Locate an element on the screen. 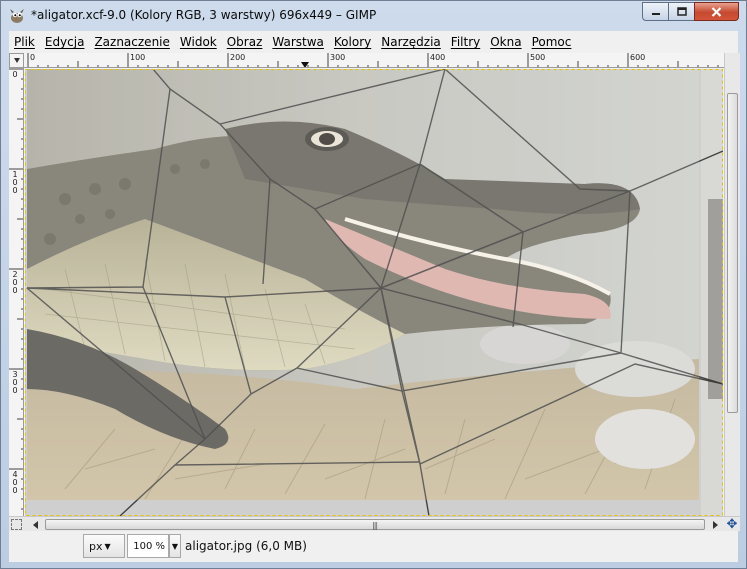 The height and width of the screenshot is (569, 747). status-message: aligator.jpg (6,0 MB) is located at coordinates (246, 546).